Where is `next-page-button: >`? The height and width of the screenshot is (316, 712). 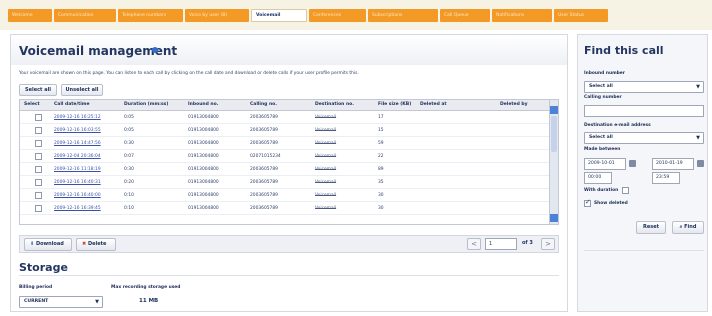 next-page-button: > is located at coordinates (548, 244).